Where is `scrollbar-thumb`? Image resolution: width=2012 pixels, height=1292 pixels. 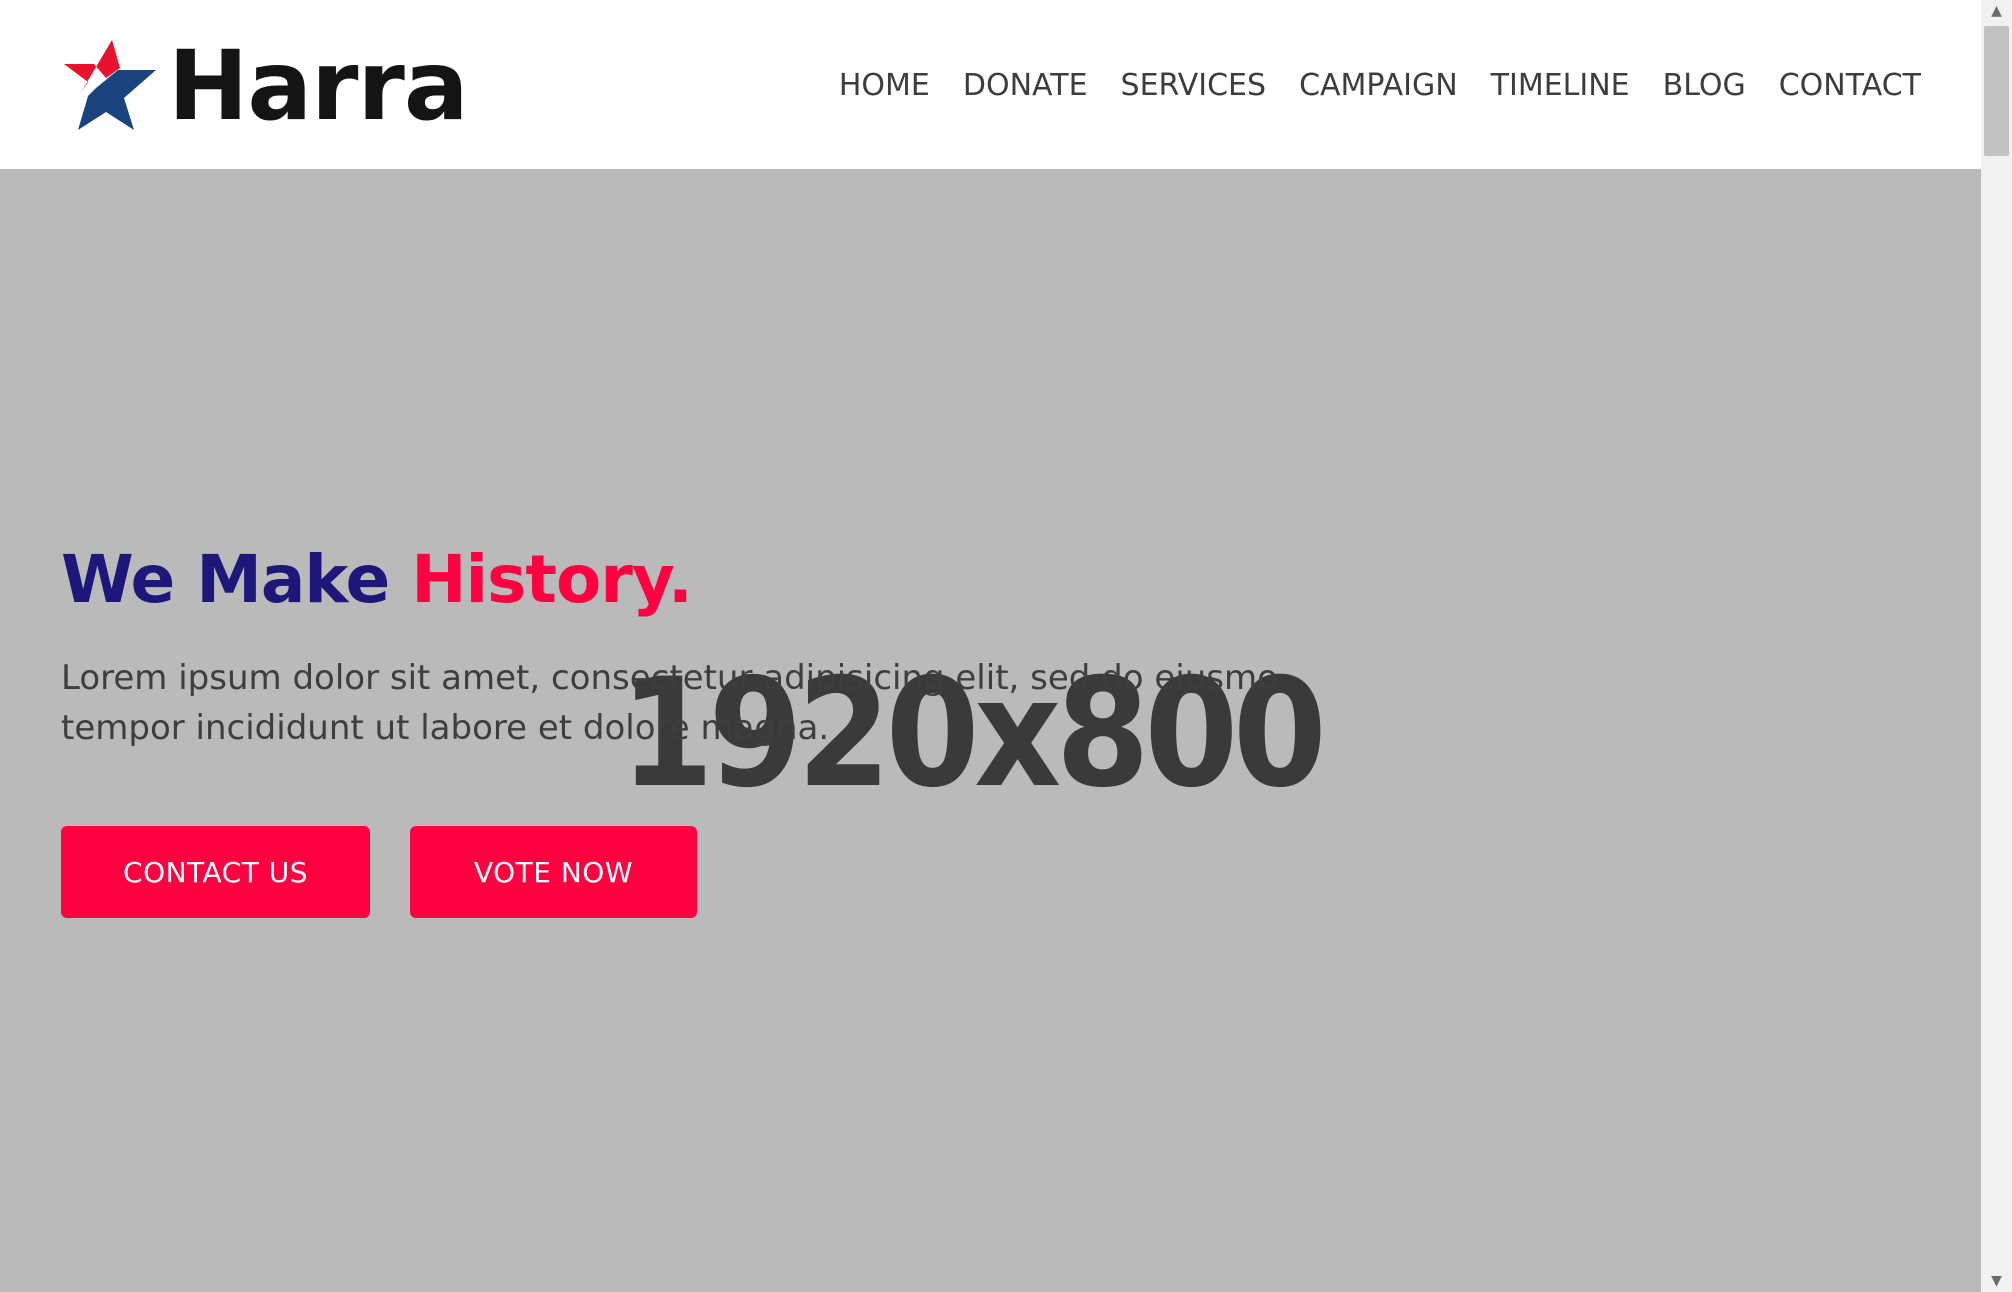 scrollbar-thumb is located at coordinates (1996, 91).